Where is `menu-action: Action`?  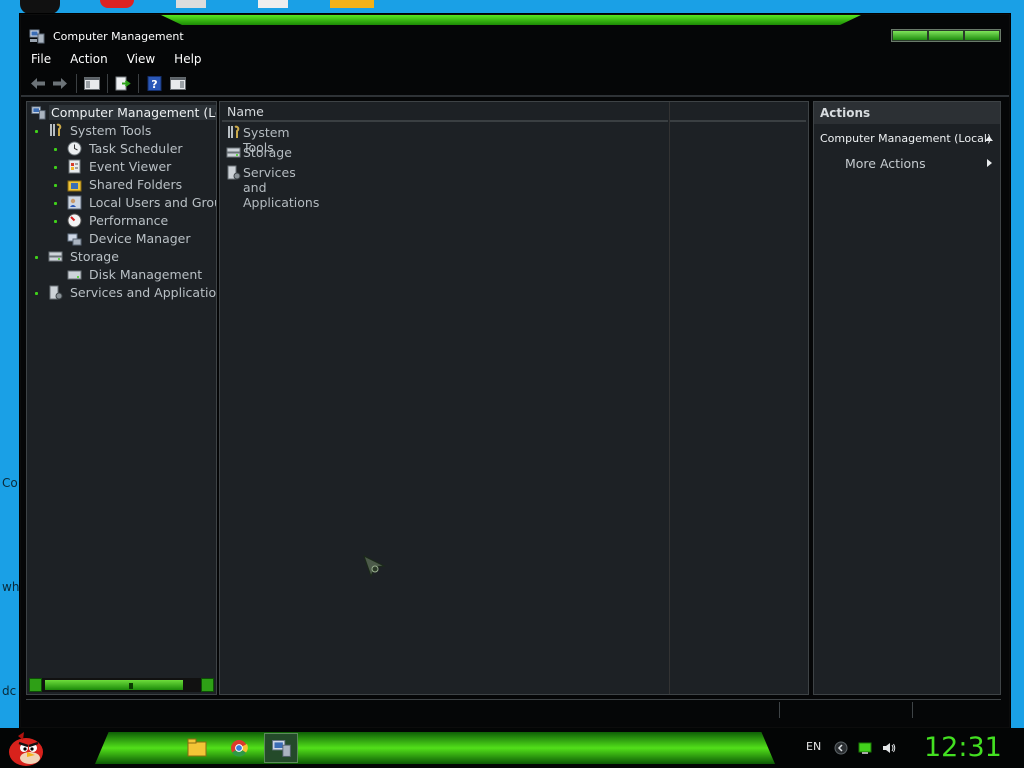 menu-action: Action is located at coordinates (88, 59).